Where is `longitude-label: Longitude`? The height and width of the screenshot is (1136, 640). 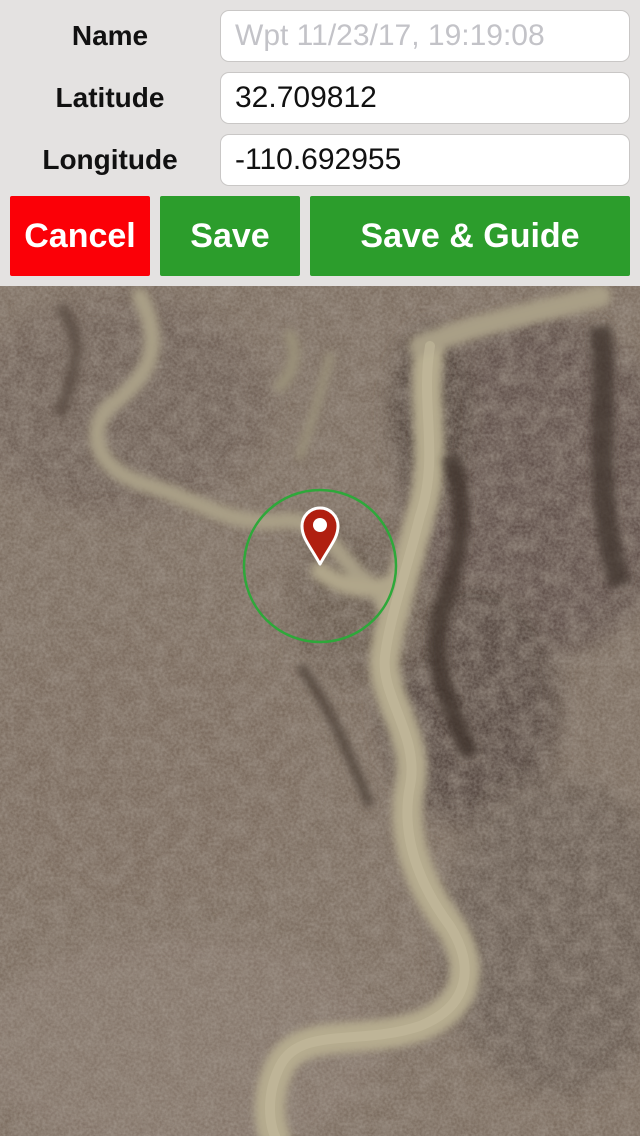
longitude-label: Longitude is located at coordinates (110, 159).